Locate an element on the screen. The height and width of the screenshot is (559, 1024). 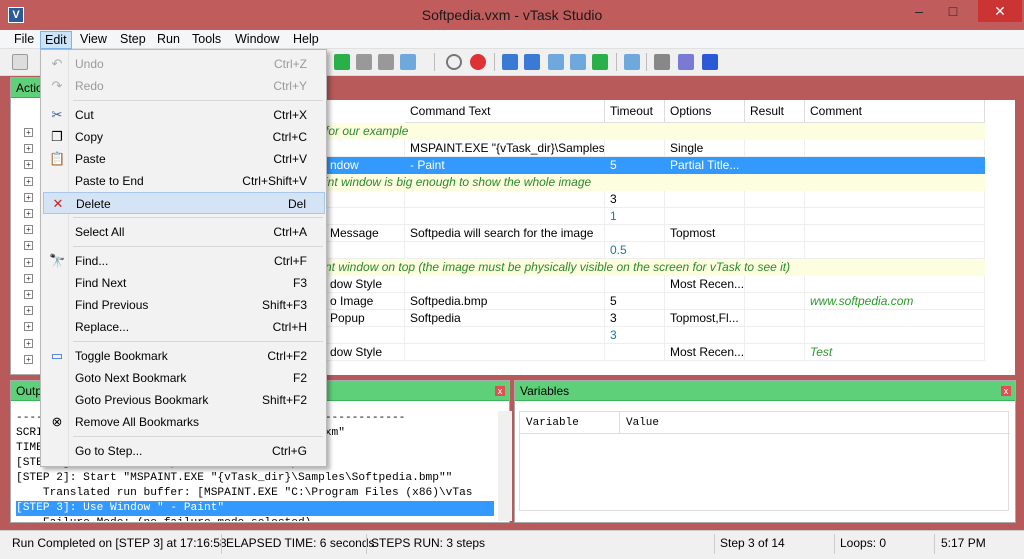
menu-file: File is located at coordinates (24, 40).